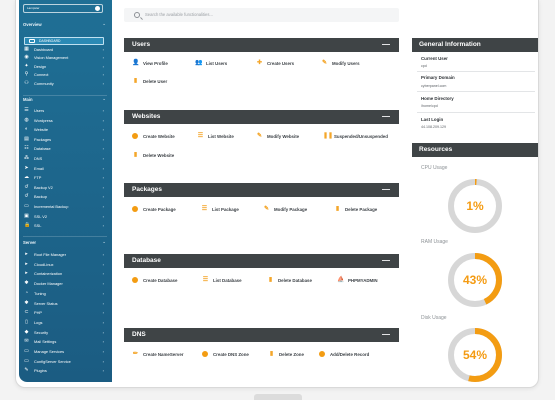 The width and height of the screenshot is (555, 400). I want to click on delete-website-link: ▮ Delete Website, so click(153, 156).